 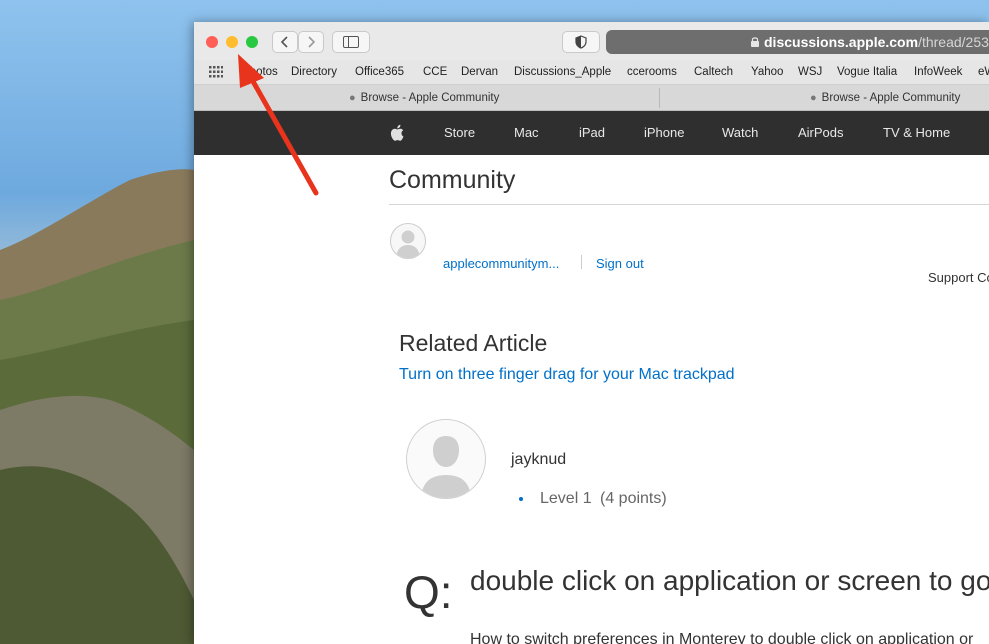 What do you see at coordinates (867, 72) in the screenshot?
I see `bookmark-vogue-italia: Vogue Italia` at bounding box center [867, 72].